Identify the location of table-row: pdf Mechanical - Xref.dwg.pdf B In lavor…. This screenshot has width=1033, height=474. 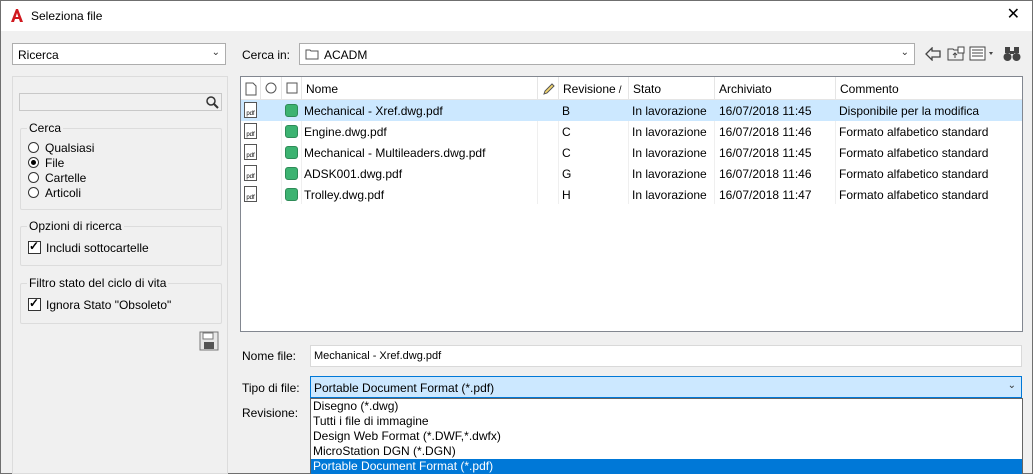
(631, 110).